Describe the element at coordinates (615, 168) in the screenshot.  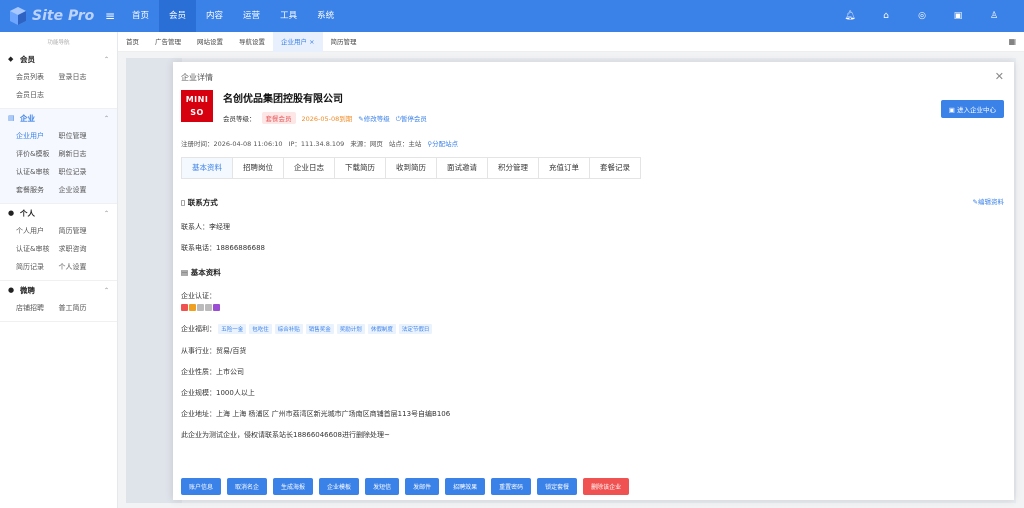
I see `tab-package-records: 套餐记录` at that location.